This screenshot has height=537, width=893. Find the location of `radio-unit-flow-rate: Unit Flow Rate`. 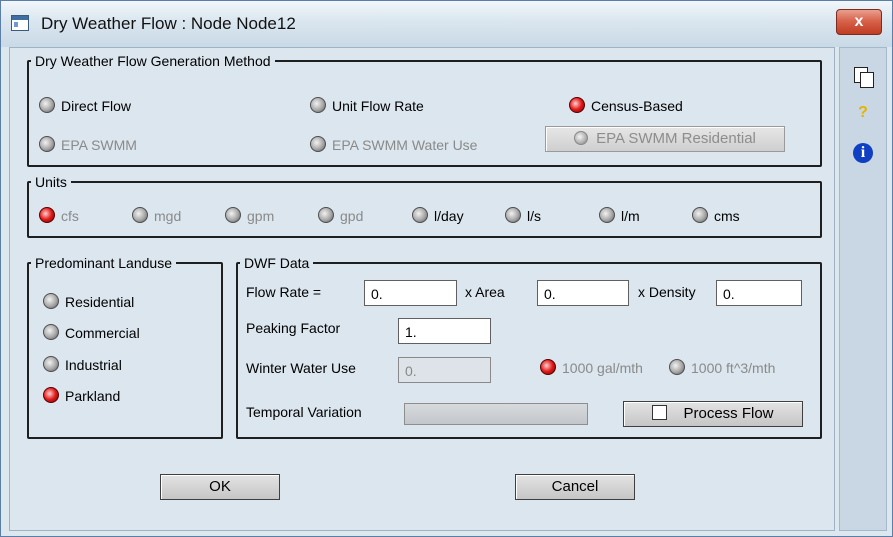

radio-unit-flow-rate: Unit Flow Rate is located at coordinates (367, 105).